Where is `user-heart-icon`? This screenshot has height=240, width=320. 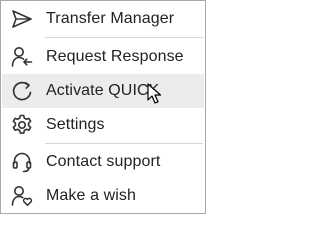 user-heart-icon is located at coordinates (22, 196).